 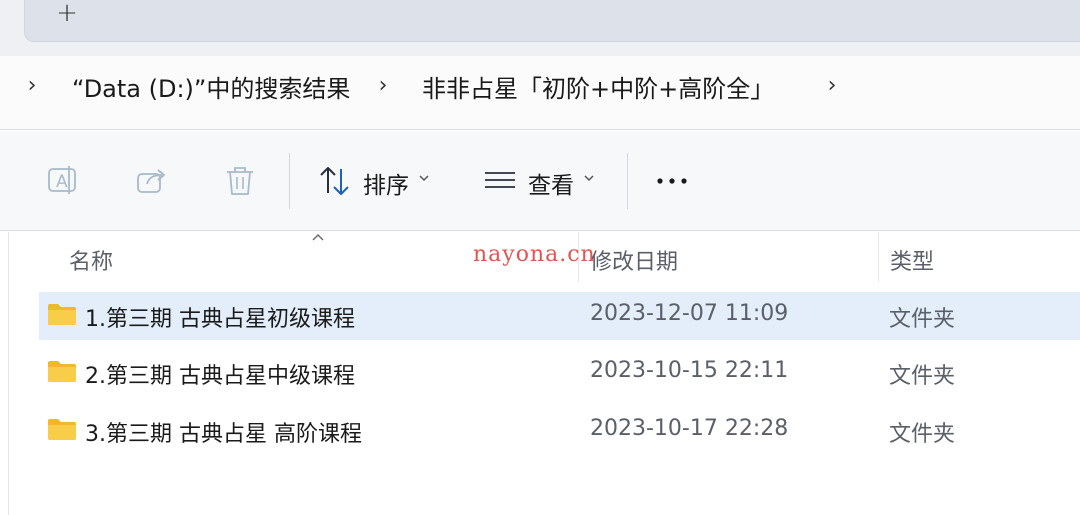 I want to click on file-name: 1.第三期 古典占星初级课程, so click(x=220, y=319).